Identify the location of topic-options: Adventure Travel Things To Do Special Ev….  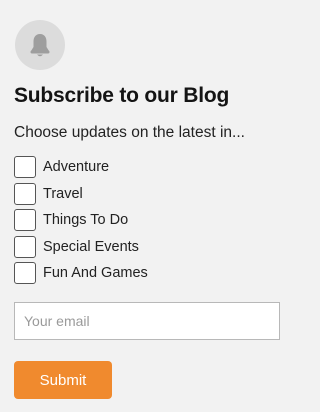
(81, 221).